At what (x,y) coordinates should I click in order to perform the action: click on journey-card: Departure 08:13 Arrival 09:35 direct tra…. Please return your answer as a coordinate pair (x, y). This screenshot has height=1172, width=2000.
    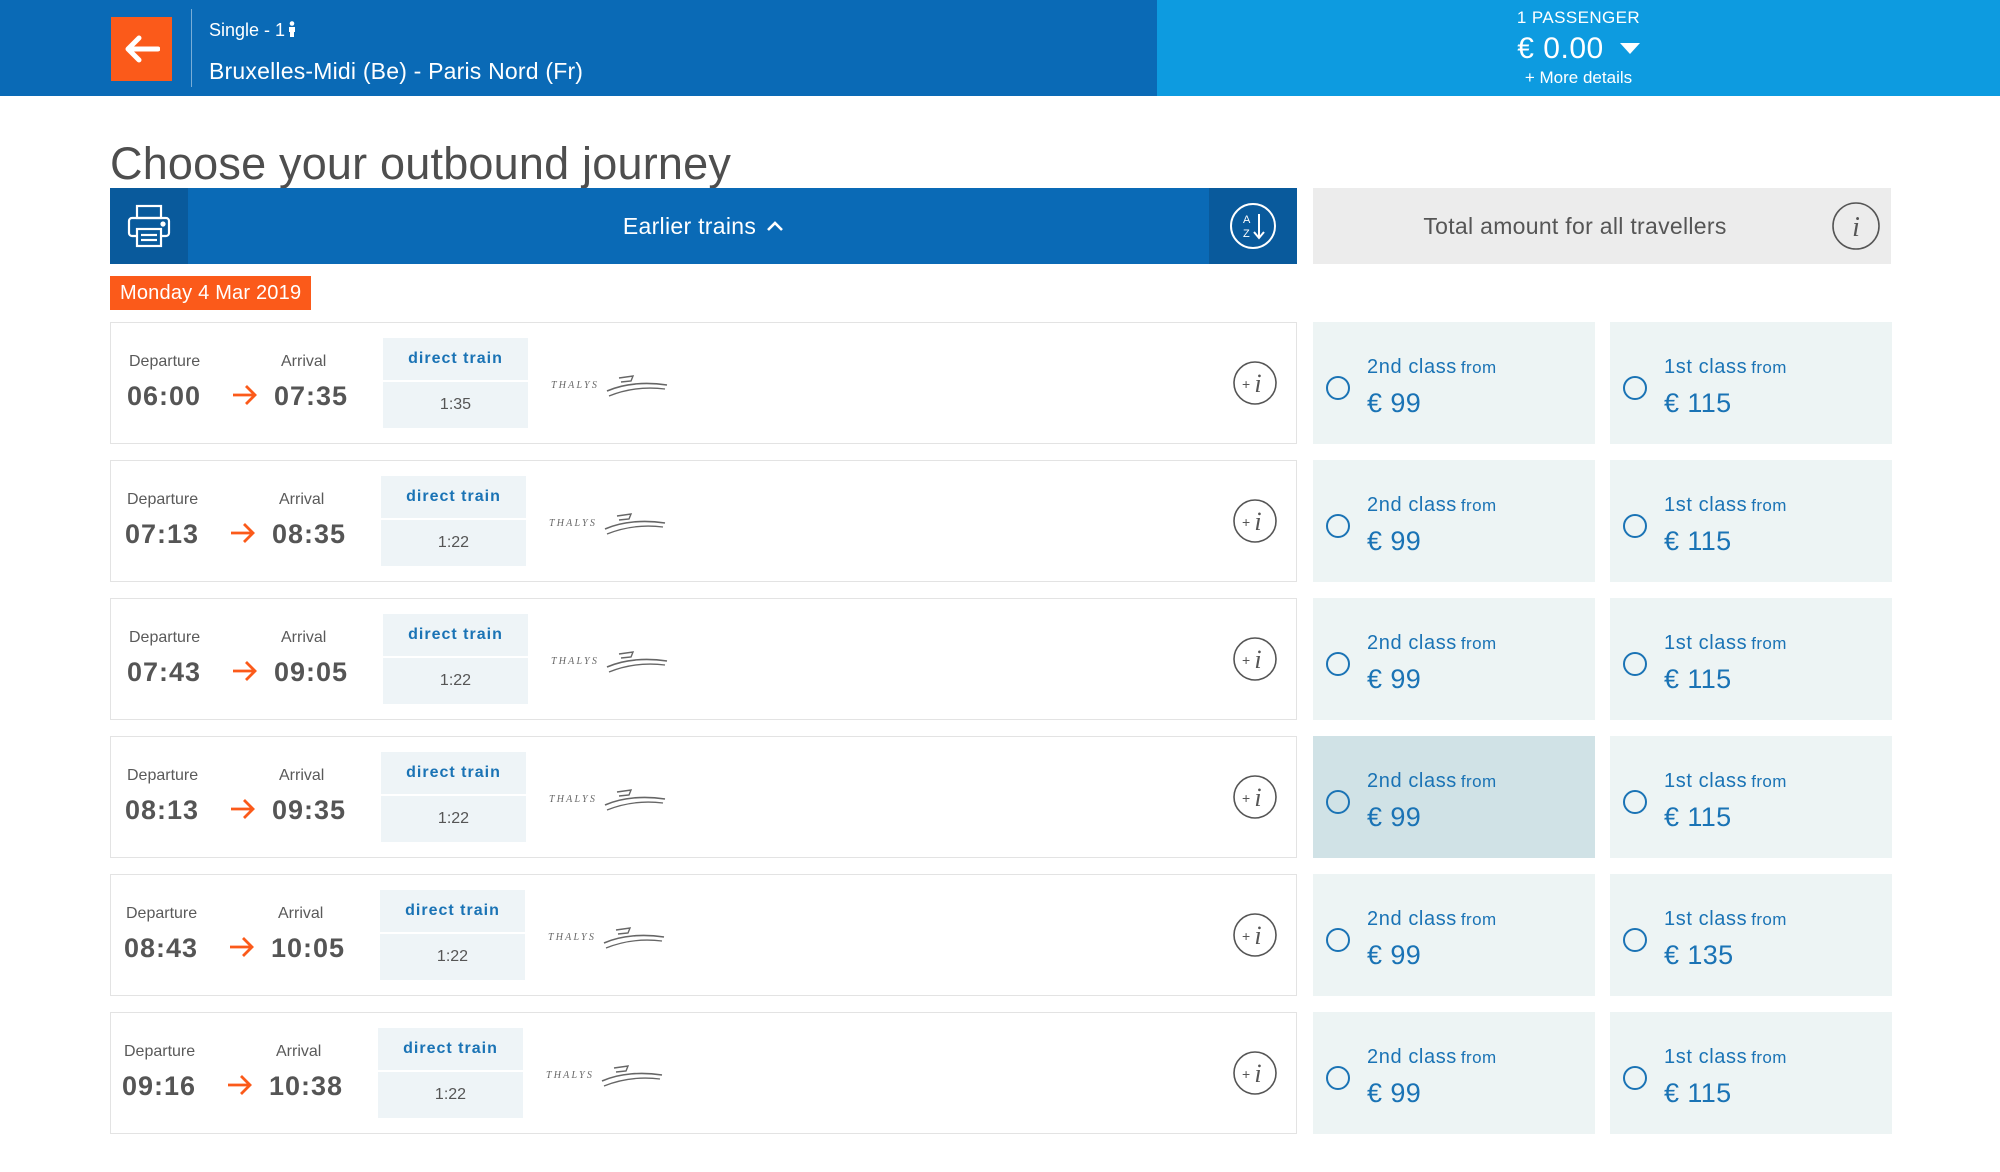
    Looking at the image, I should click on (703, 797).